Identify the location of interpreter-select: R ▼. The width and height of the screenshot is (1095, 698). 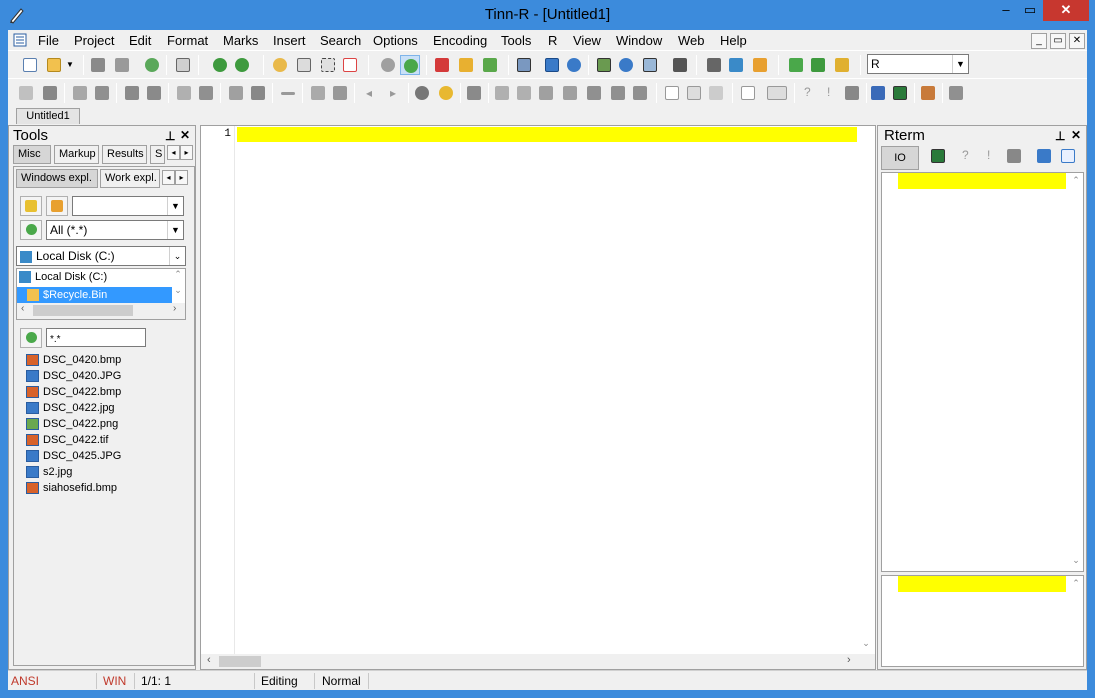
(918, 64).